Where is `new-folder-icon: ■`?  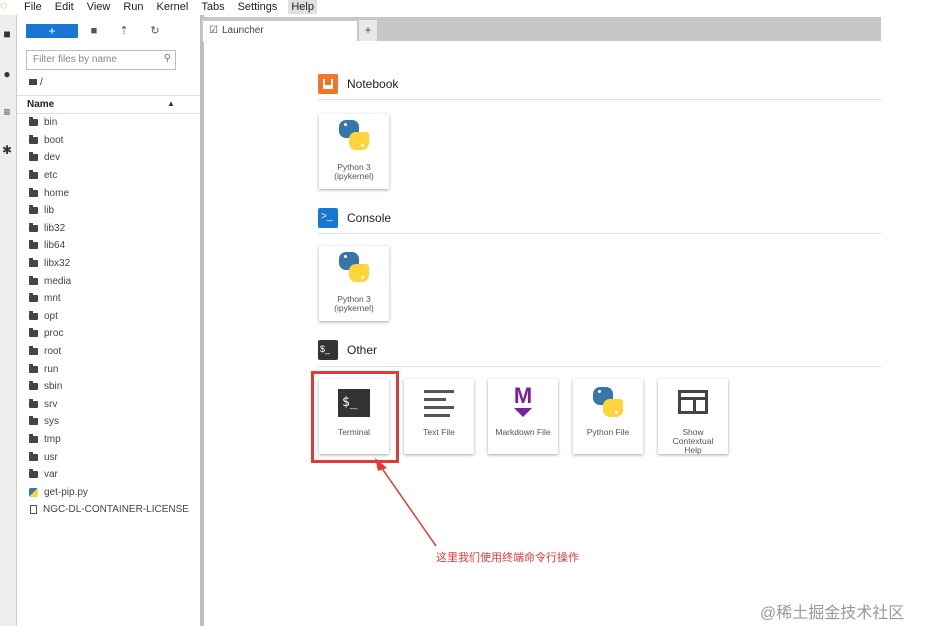
new-folder-icon: ■ is located at coordinates (94, 31).